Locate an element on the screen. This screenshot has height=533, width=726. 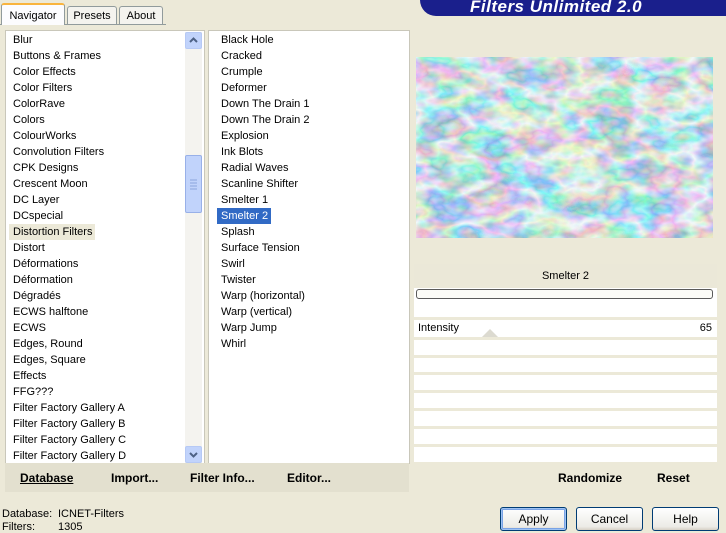
category-item-label: Color Filters is located at coordinates (43, 88).